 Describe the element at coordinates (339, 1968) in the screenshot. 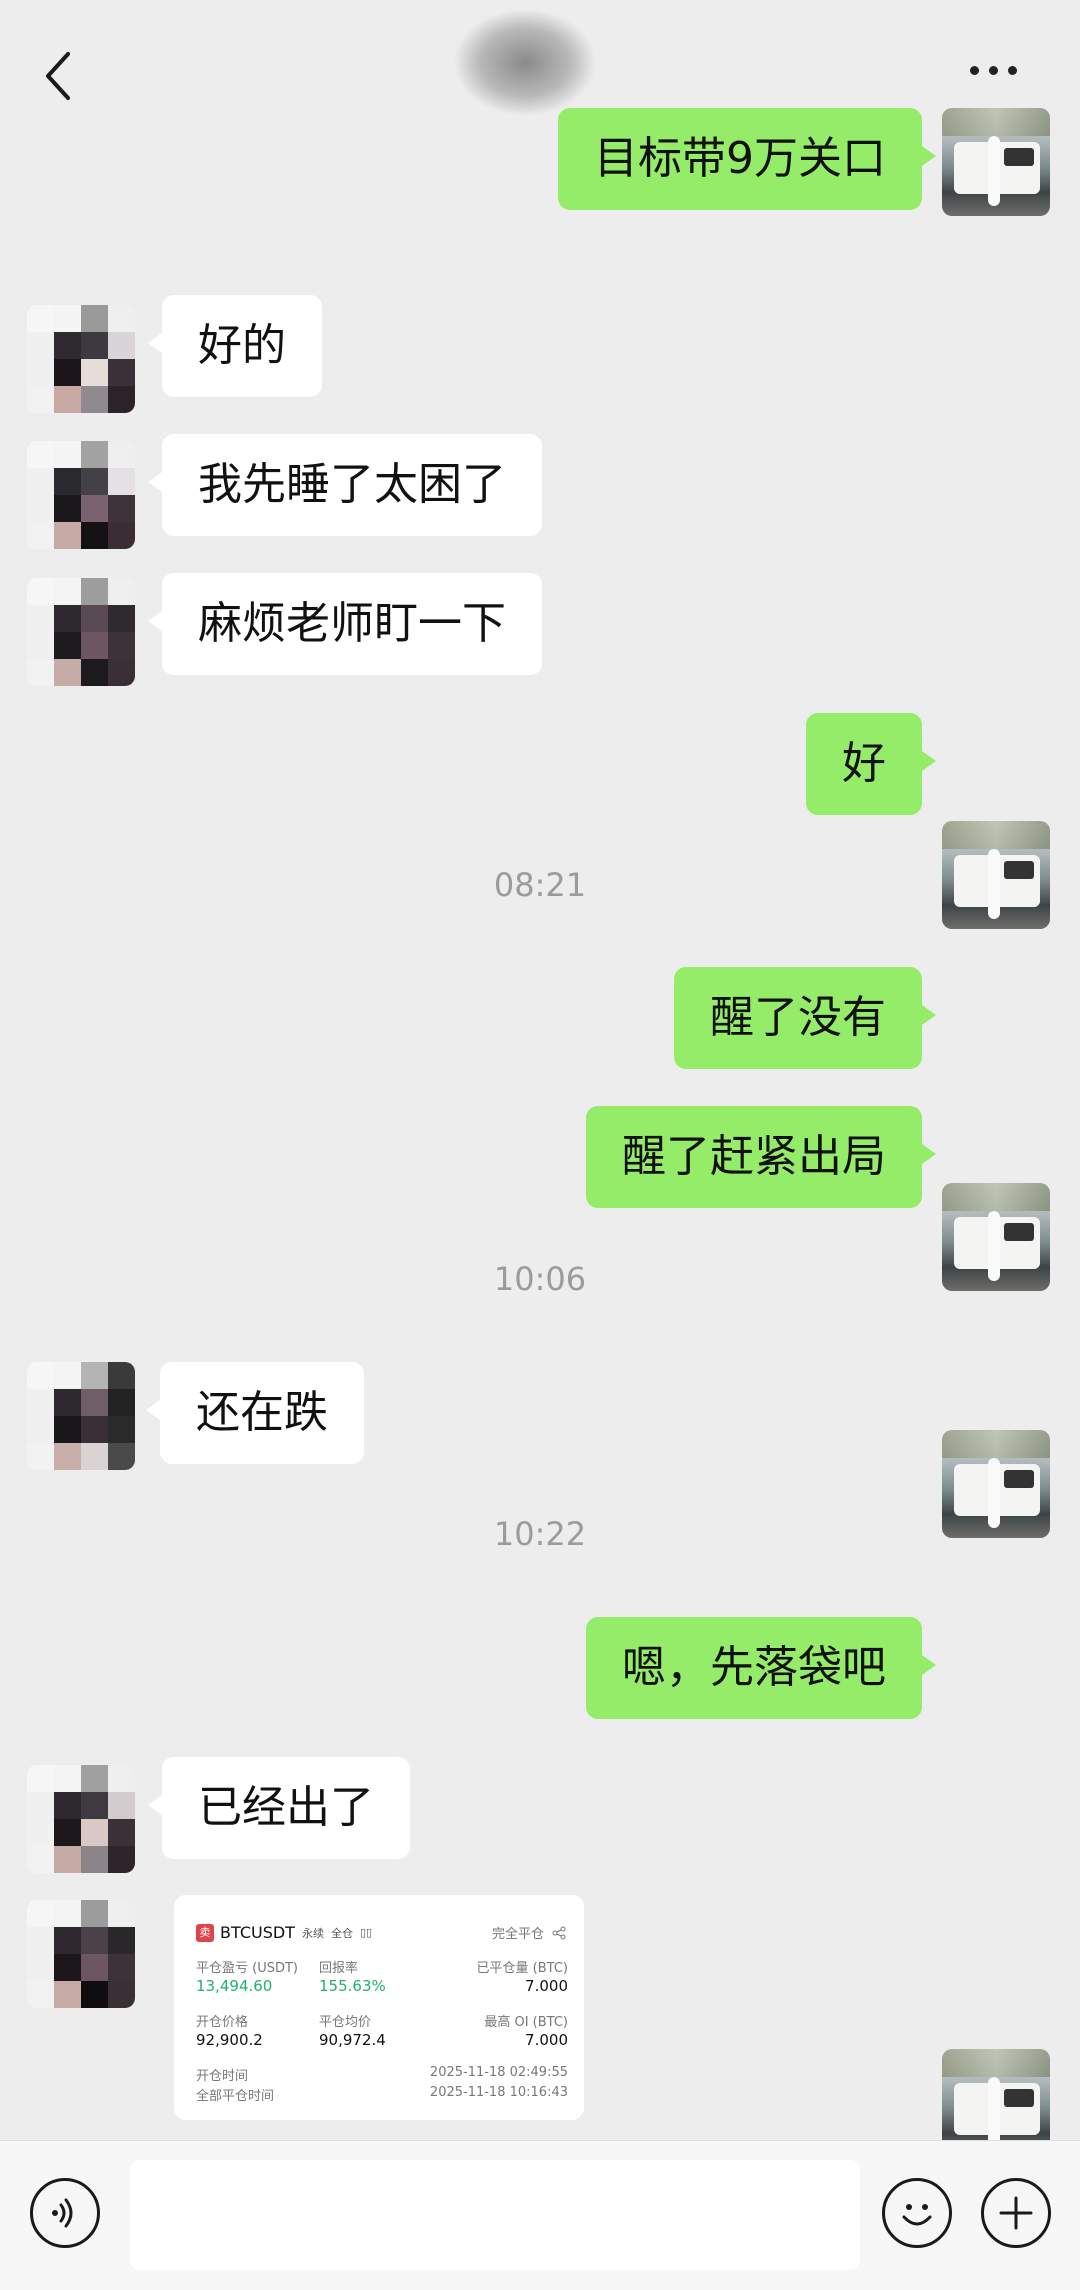

I see `roi-label: 回报率` at that location.